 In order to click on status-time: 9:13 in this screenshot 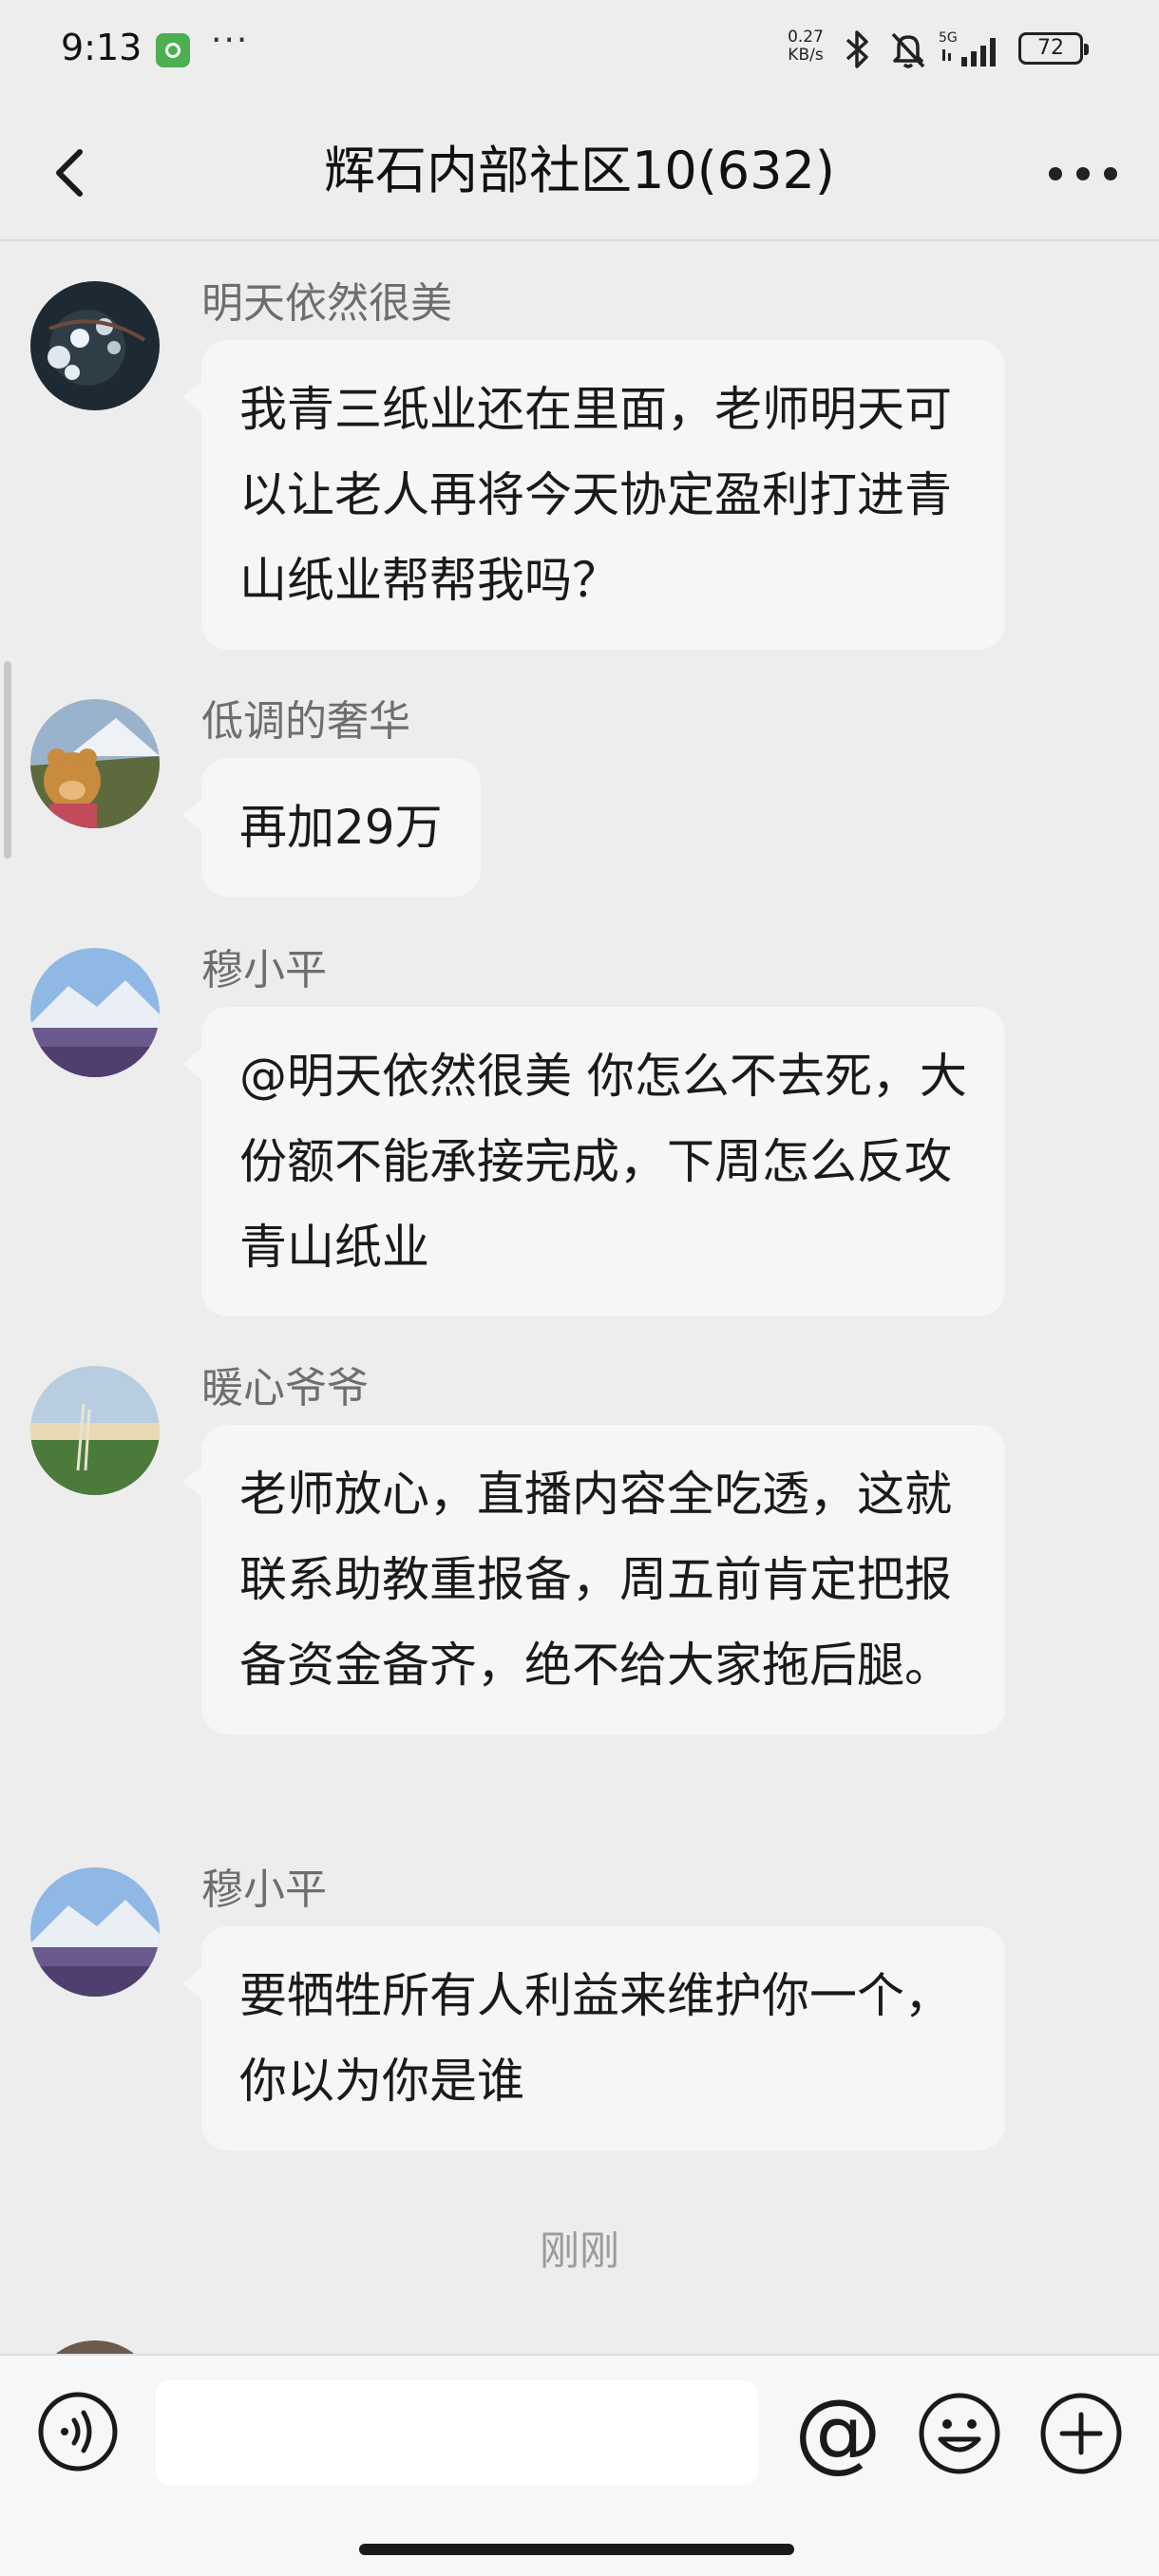, I will do `click(101, 47)`.